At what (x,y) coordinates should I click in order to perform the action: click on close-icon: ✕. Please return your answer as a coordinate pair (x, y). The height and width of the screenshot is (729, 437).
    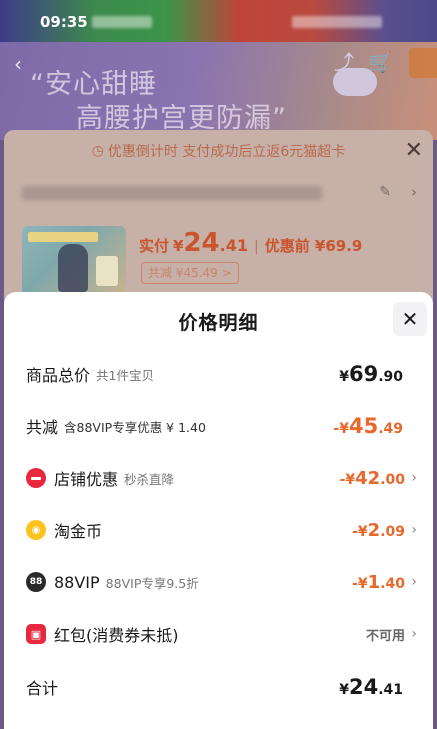
    Looking at the image, I should click on (410, 319).